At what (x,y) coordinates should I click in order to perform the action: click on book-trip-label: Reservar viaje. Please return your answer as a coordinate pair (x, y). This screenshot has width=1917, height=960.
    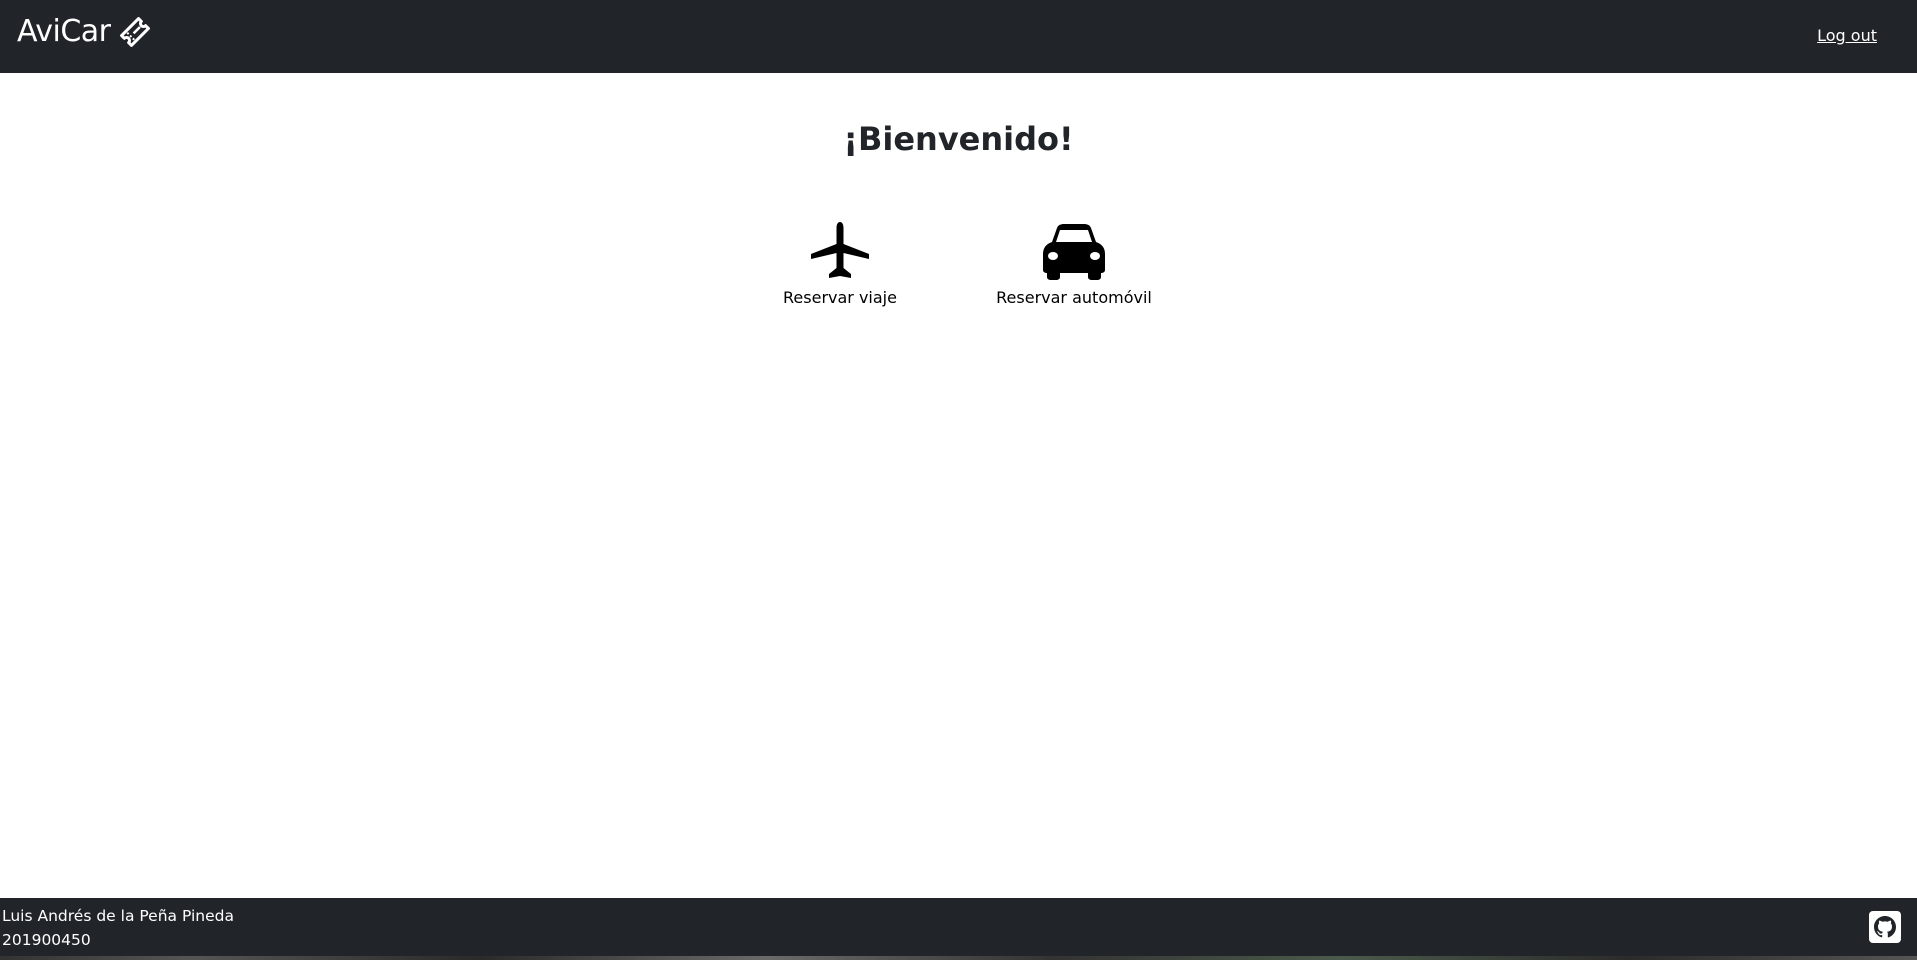
    Looking at the image, I should click on (840, 297).